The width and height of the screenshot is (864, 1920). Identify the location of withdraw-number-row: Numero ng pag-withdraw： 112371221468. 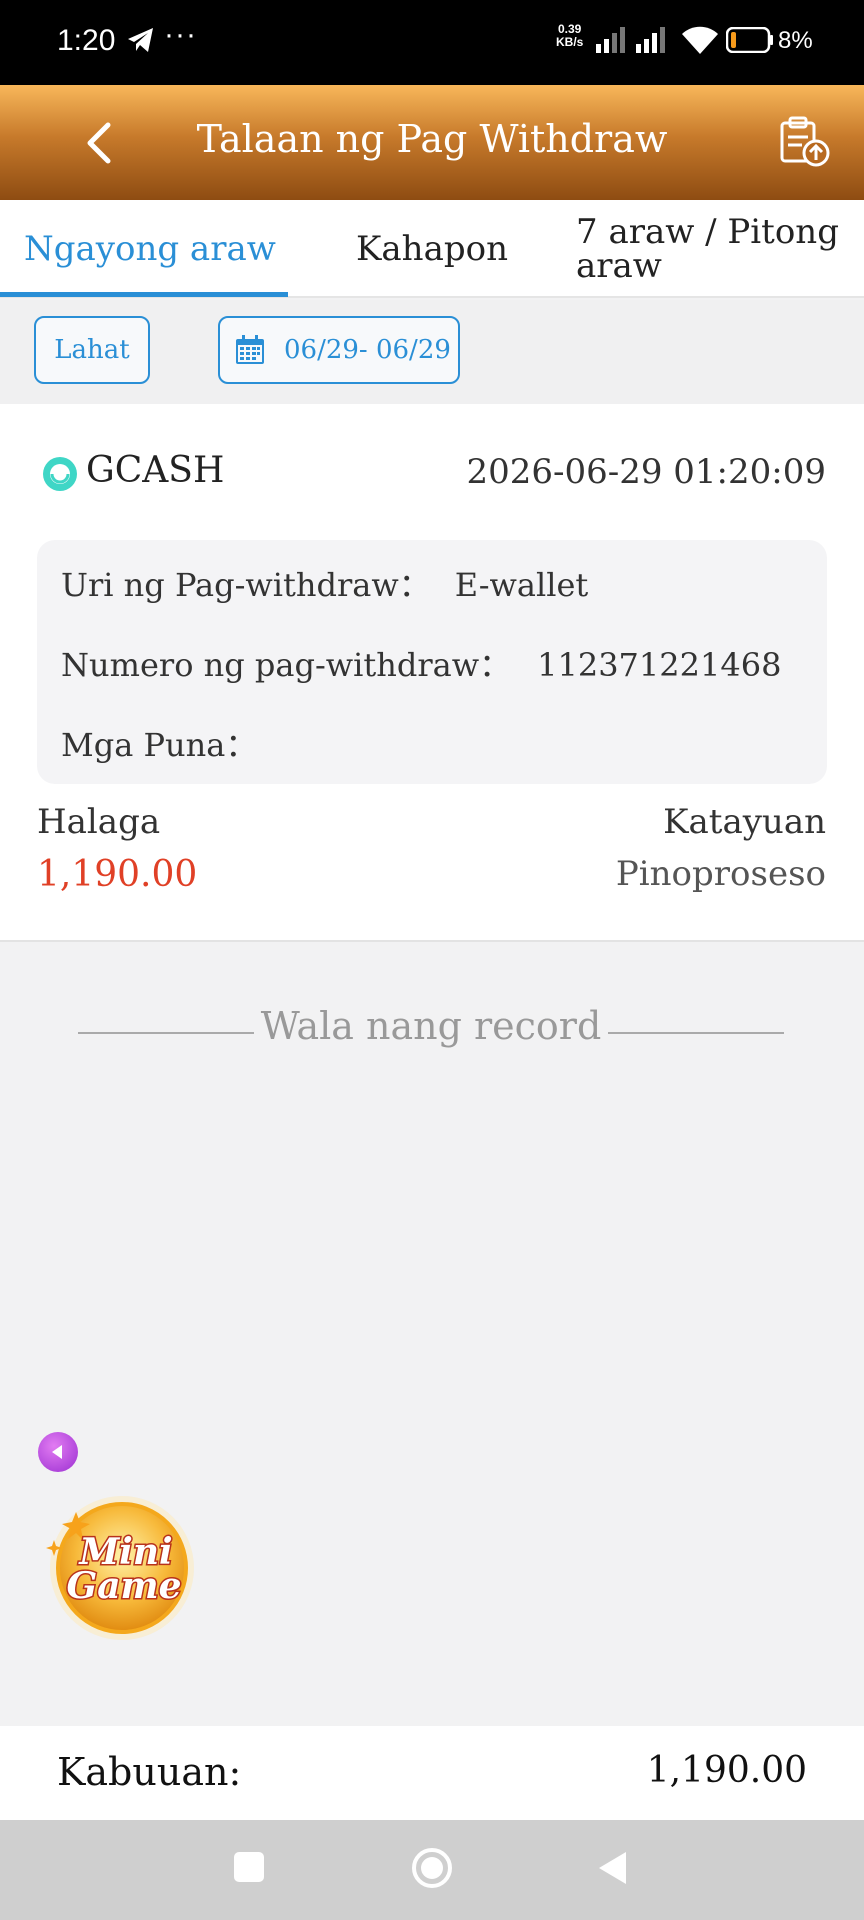
(421, 663).